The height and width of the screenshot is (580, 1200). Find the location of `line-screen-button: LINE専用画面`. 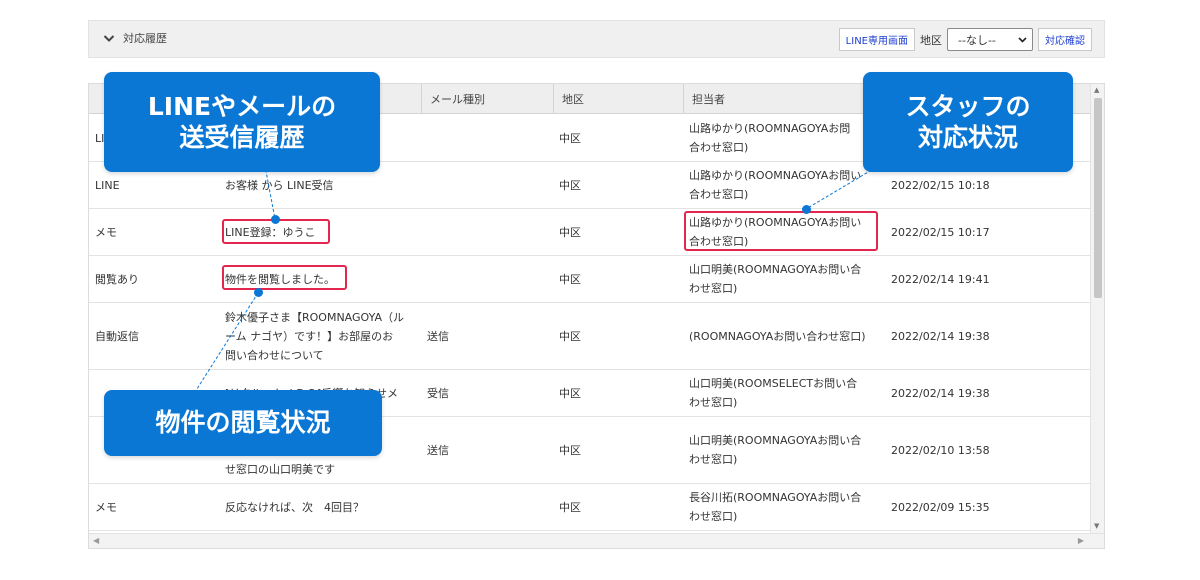

line-screen-button: LINE専用画面 is located at coordinates (876, 39).